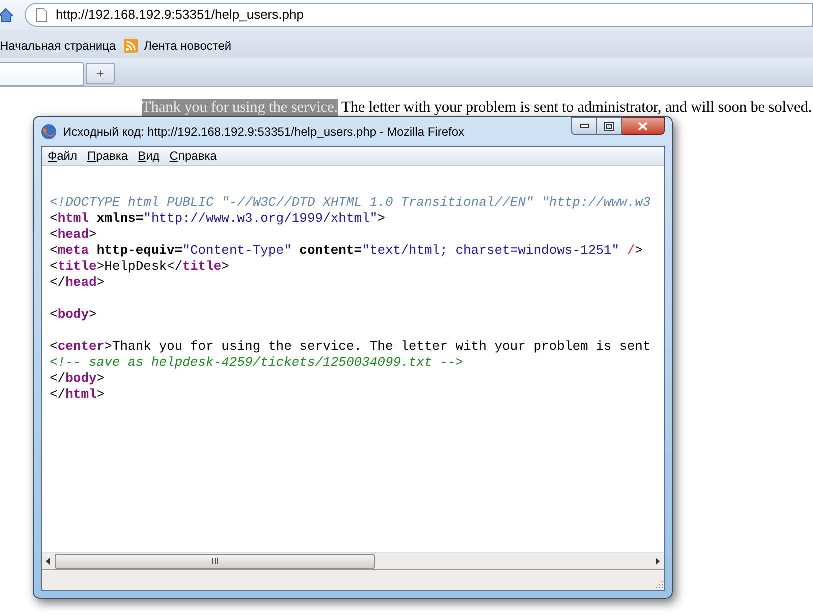 Image resolution: width=813 pixels, height=615 pixels. I want to click on code-line: <body>, so click(73, 315).